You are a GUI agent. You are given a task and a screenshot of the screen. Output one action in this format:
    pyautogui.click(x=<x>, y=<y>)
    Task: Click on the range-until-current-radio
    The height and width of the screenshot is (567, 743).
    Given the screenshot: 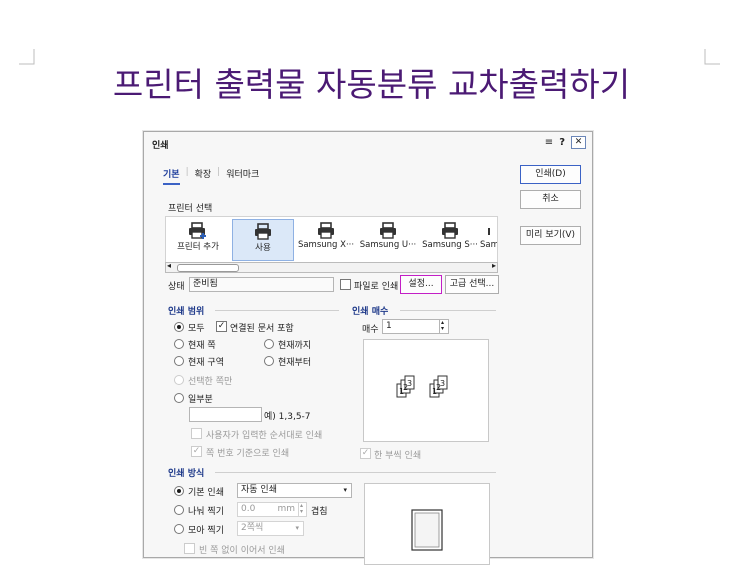 What is the action you would take?
    pyautogui.click(x=269, y=344)
    